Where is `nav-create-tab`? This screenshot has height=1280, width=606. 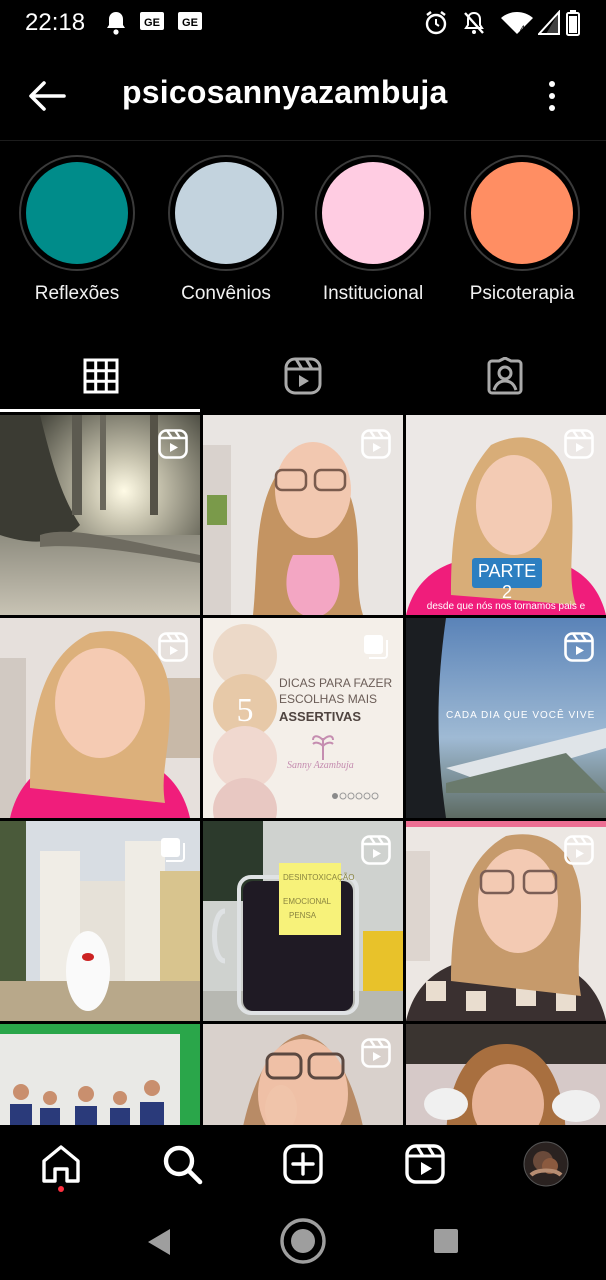 nav-create-tab is located at coordinates (303, 1164).